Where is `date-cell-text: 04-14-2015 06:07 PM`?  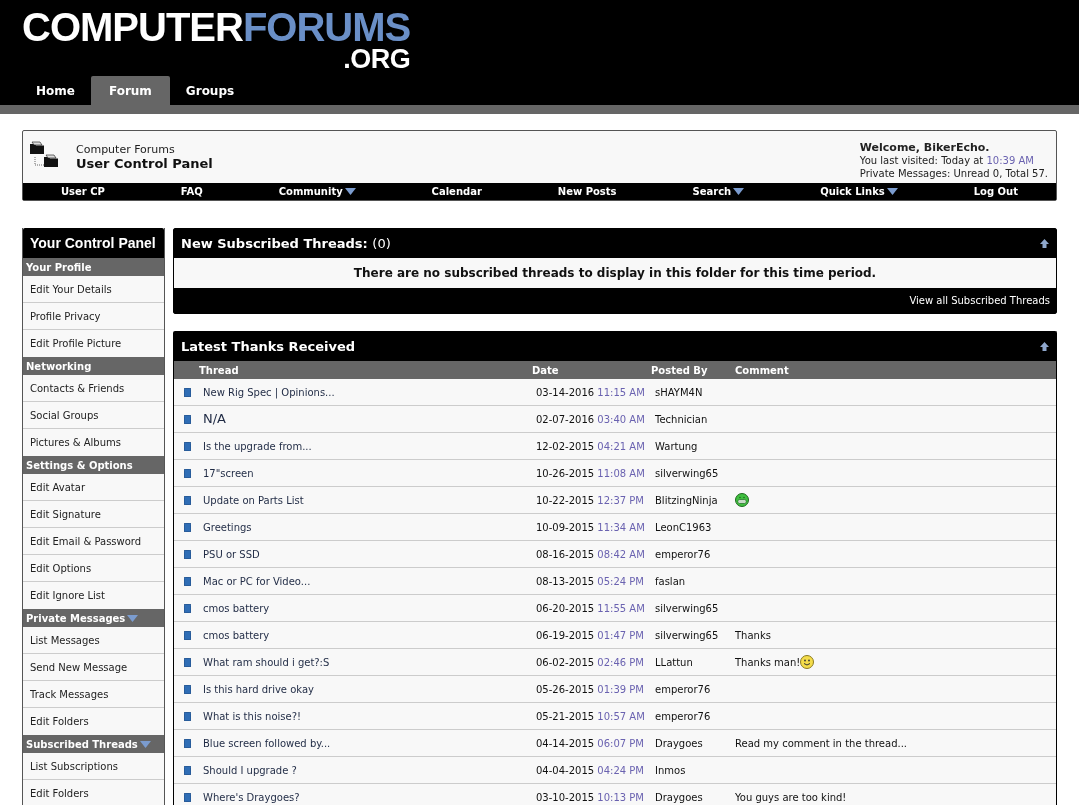
date-cell-text: 04-14-2015 06:07 PM is located at coordinates (589, 743).